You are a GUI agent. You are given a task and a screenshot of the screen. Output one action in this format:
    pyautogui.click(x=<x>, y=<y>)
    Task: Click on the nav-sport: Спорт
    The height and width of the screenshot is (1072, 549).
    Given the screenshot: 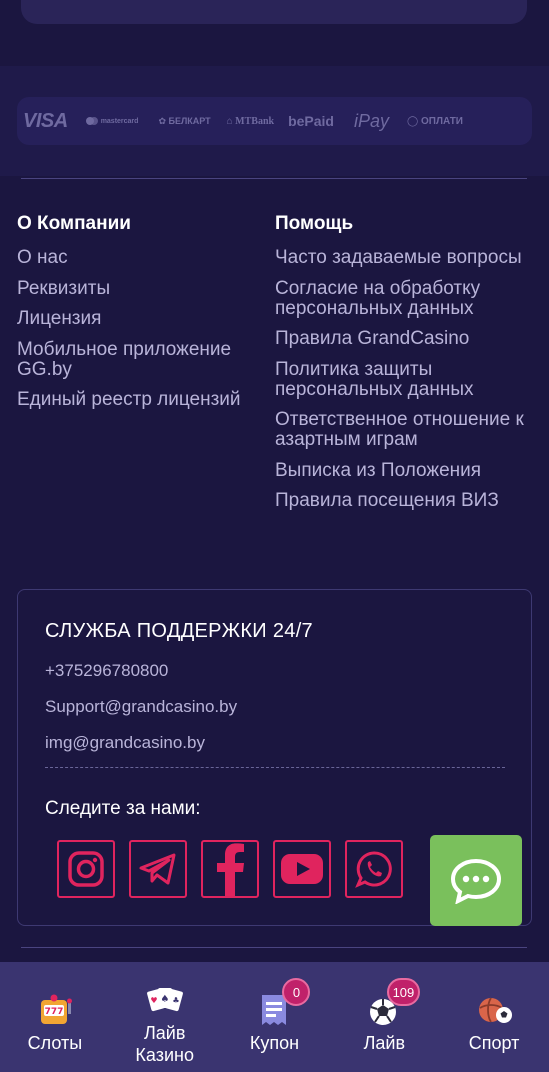 What is the action you would take?
    pyautogui.click(x=494, y=1017)
    